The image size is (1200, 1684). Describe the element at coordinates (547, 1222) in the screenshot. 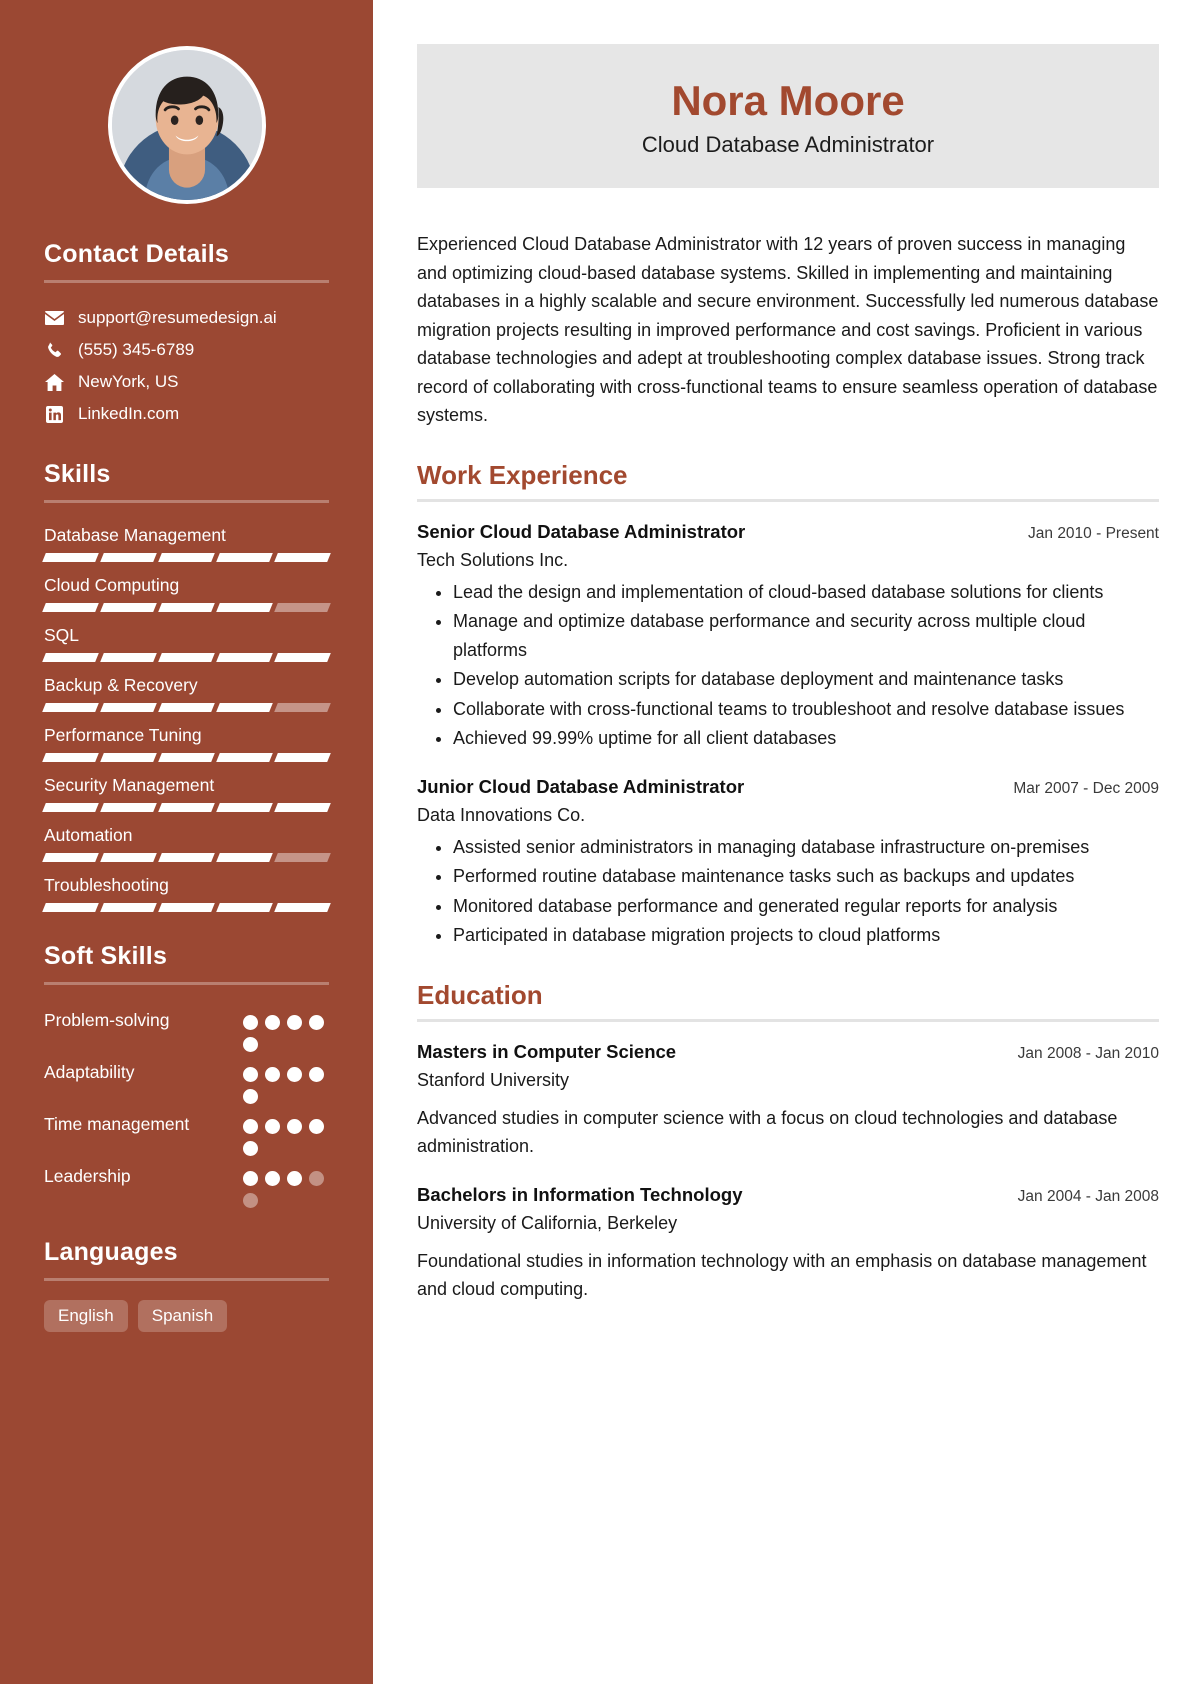

I see `education-school: University of California, Berkeley` at that location.